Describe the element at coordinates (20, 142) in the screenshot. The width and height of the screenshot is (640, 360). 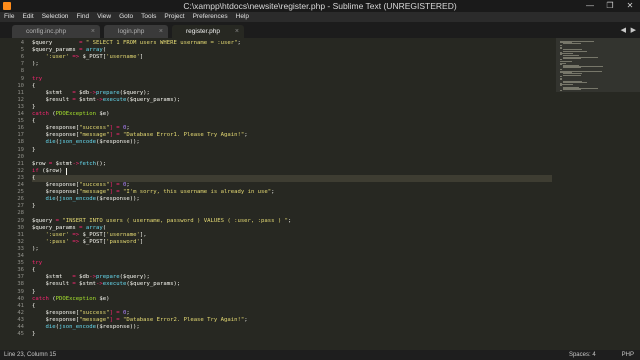
I see `line-number: 18` at that location.